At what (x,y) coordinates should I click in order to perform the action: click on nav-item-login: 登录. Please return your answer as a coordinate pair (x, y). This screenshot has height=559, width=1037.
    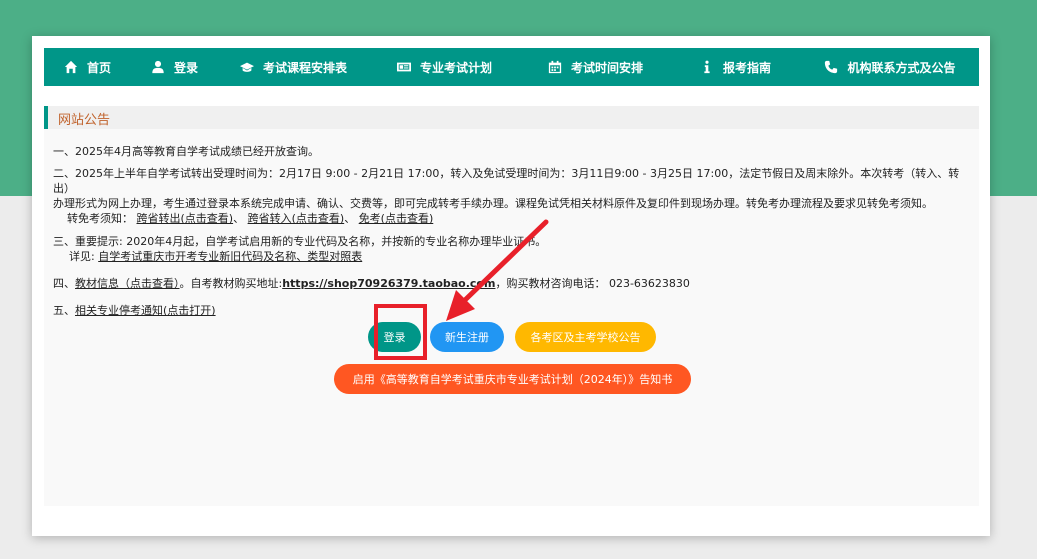
    Looking at the image, I should click on (174, 67).